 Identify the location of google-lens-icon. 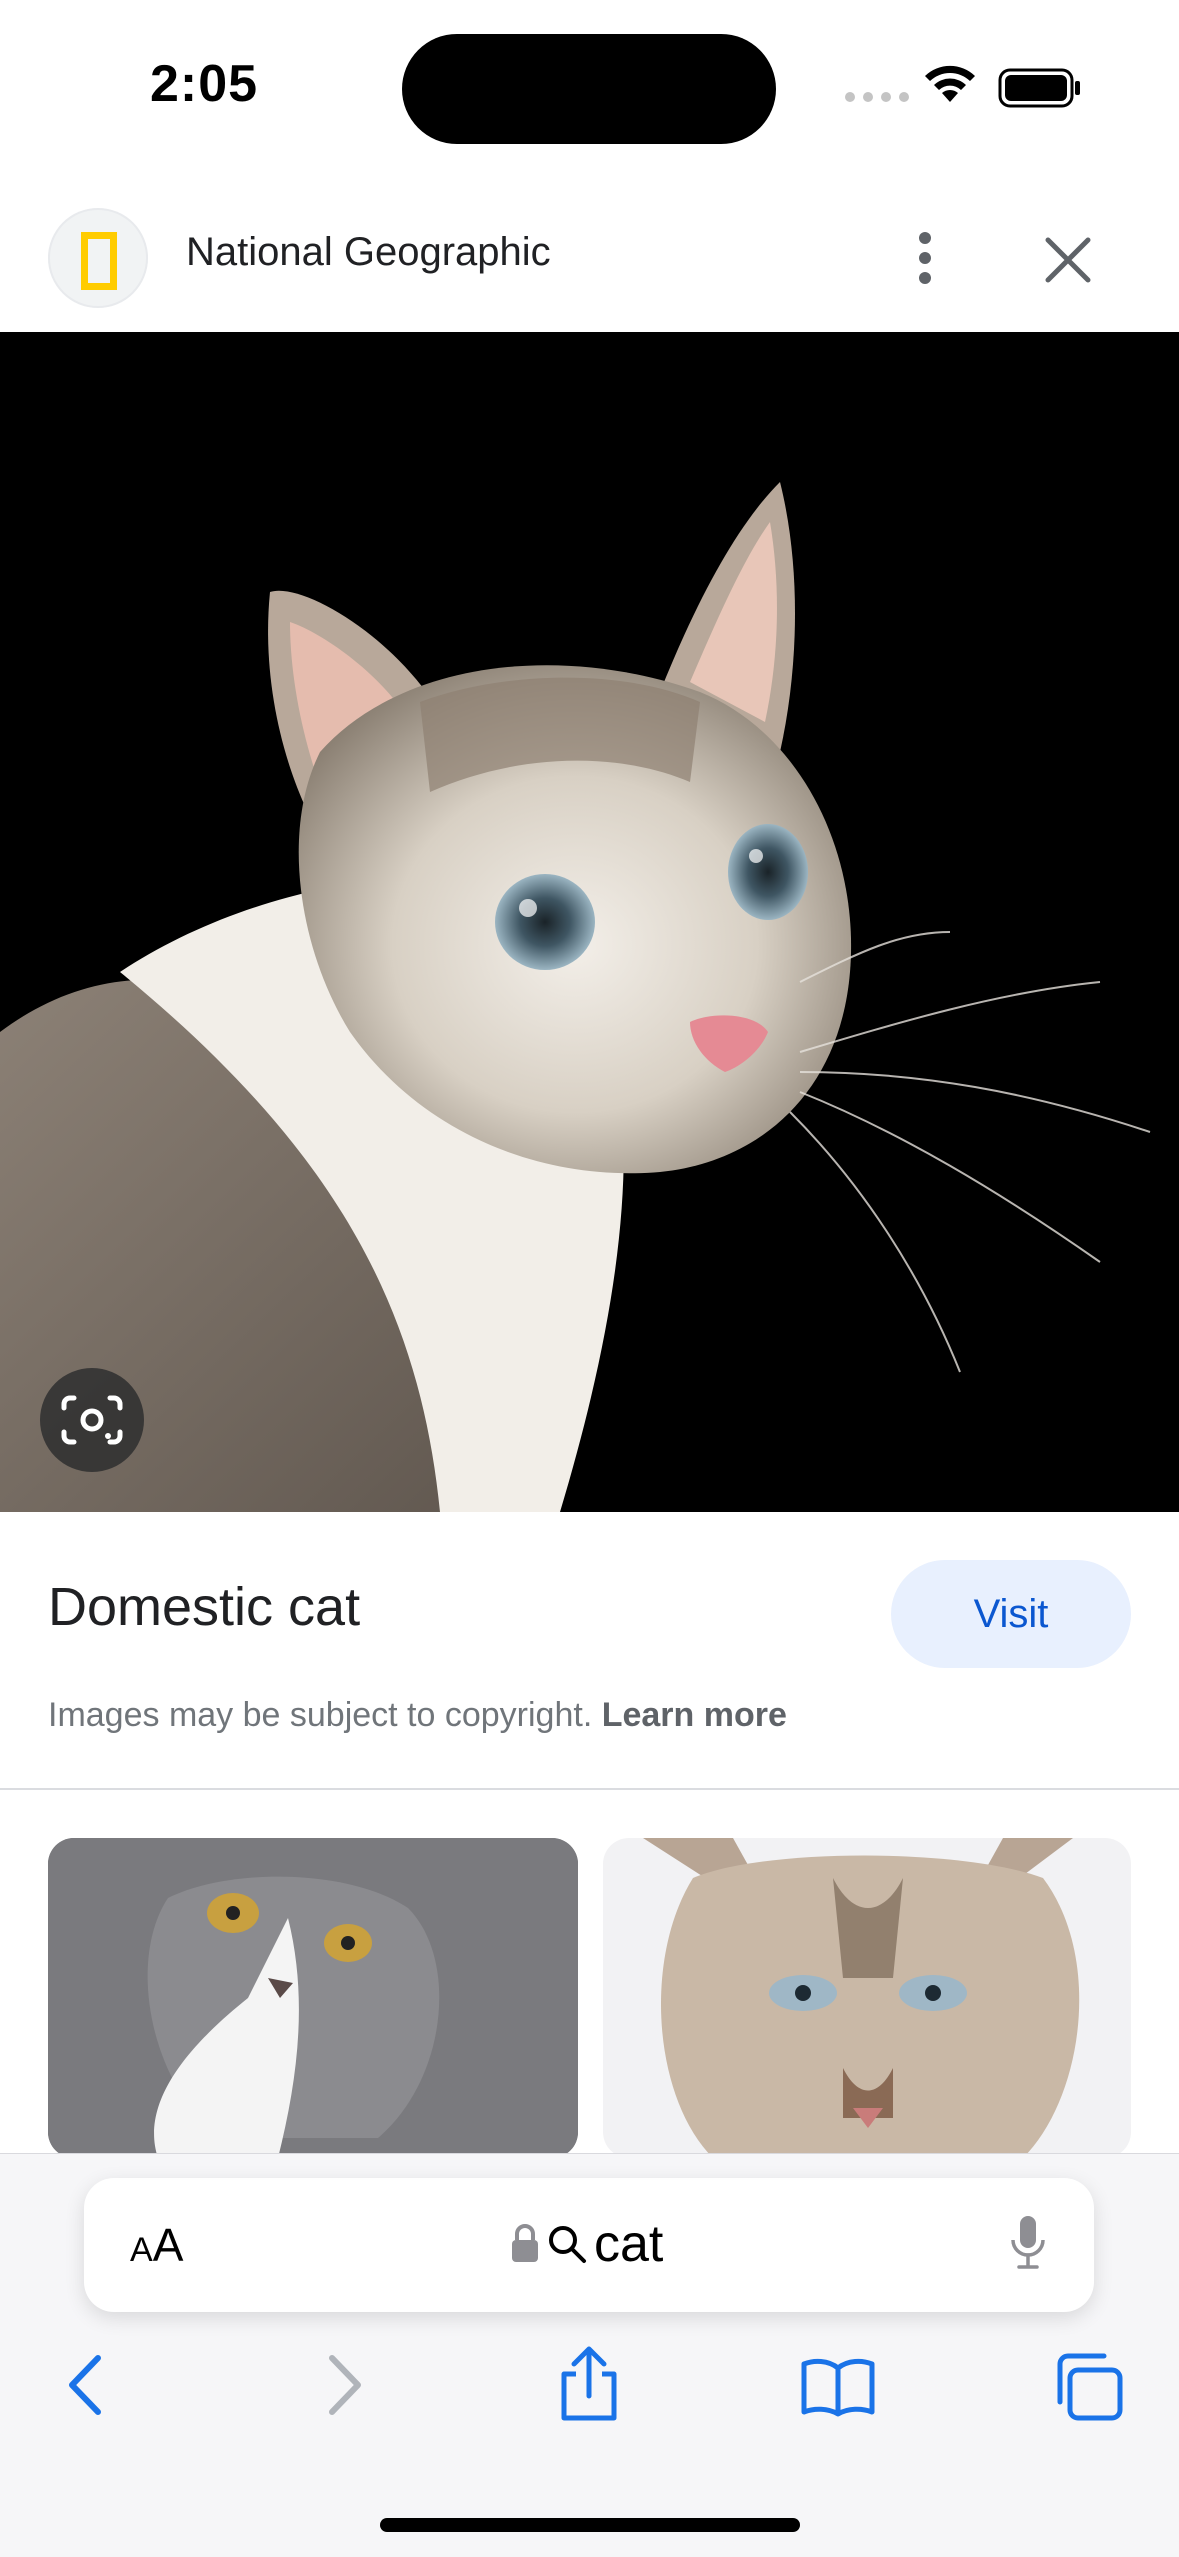
(92, 1420).